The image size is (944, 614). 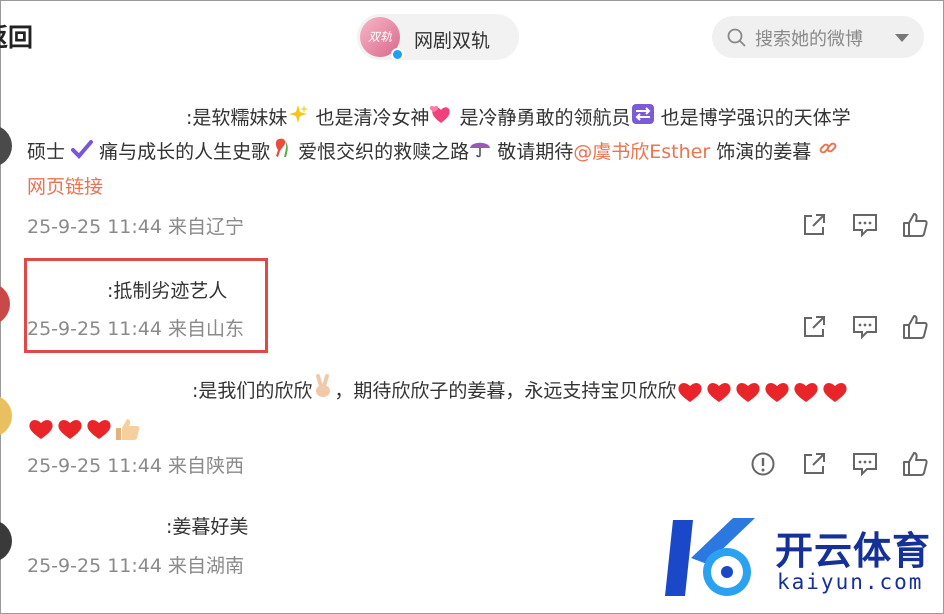 I want to click on thumbs-up-icon, so click(x=128, y=429).